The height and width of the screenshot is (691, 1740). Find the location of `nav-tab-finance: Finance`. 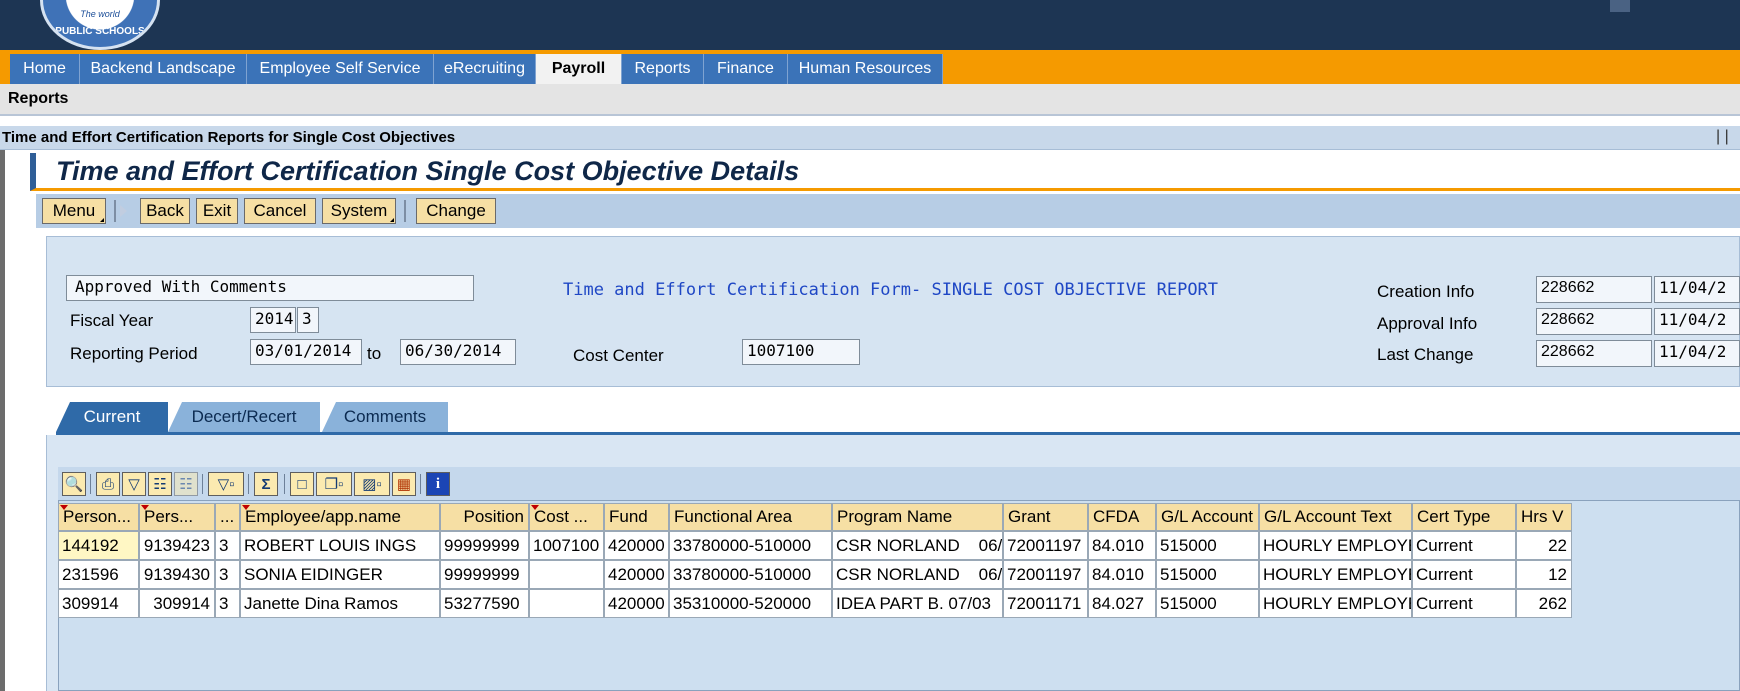

nav-tab-finance: Finance is located at coordinates (746, 69).